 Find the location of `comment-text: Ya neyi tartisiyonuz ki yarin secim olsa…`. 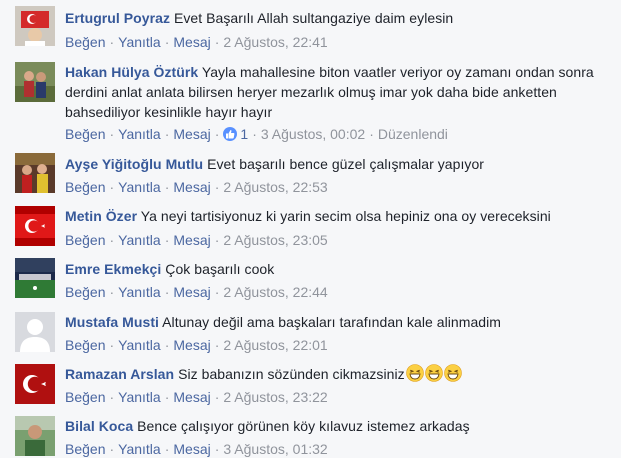

comment-text: Ya neyi tartisiyonuz ki yarin secim olsa… is located at coordinates (345, 216).